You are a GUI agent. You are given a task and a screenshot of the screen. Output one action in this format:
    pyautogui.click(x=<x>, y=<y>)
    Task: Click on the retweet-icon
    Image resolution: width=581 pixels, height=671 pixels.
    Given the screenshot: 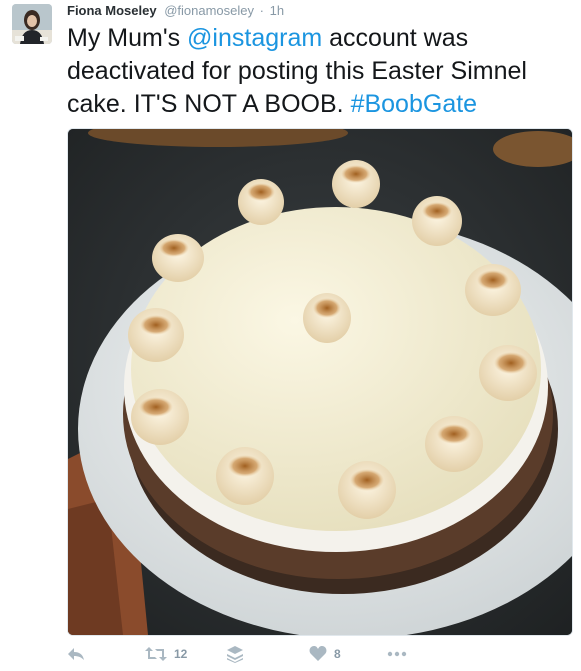 What is the action you would take?
    pyautogui.click(x=156, y=654)
    